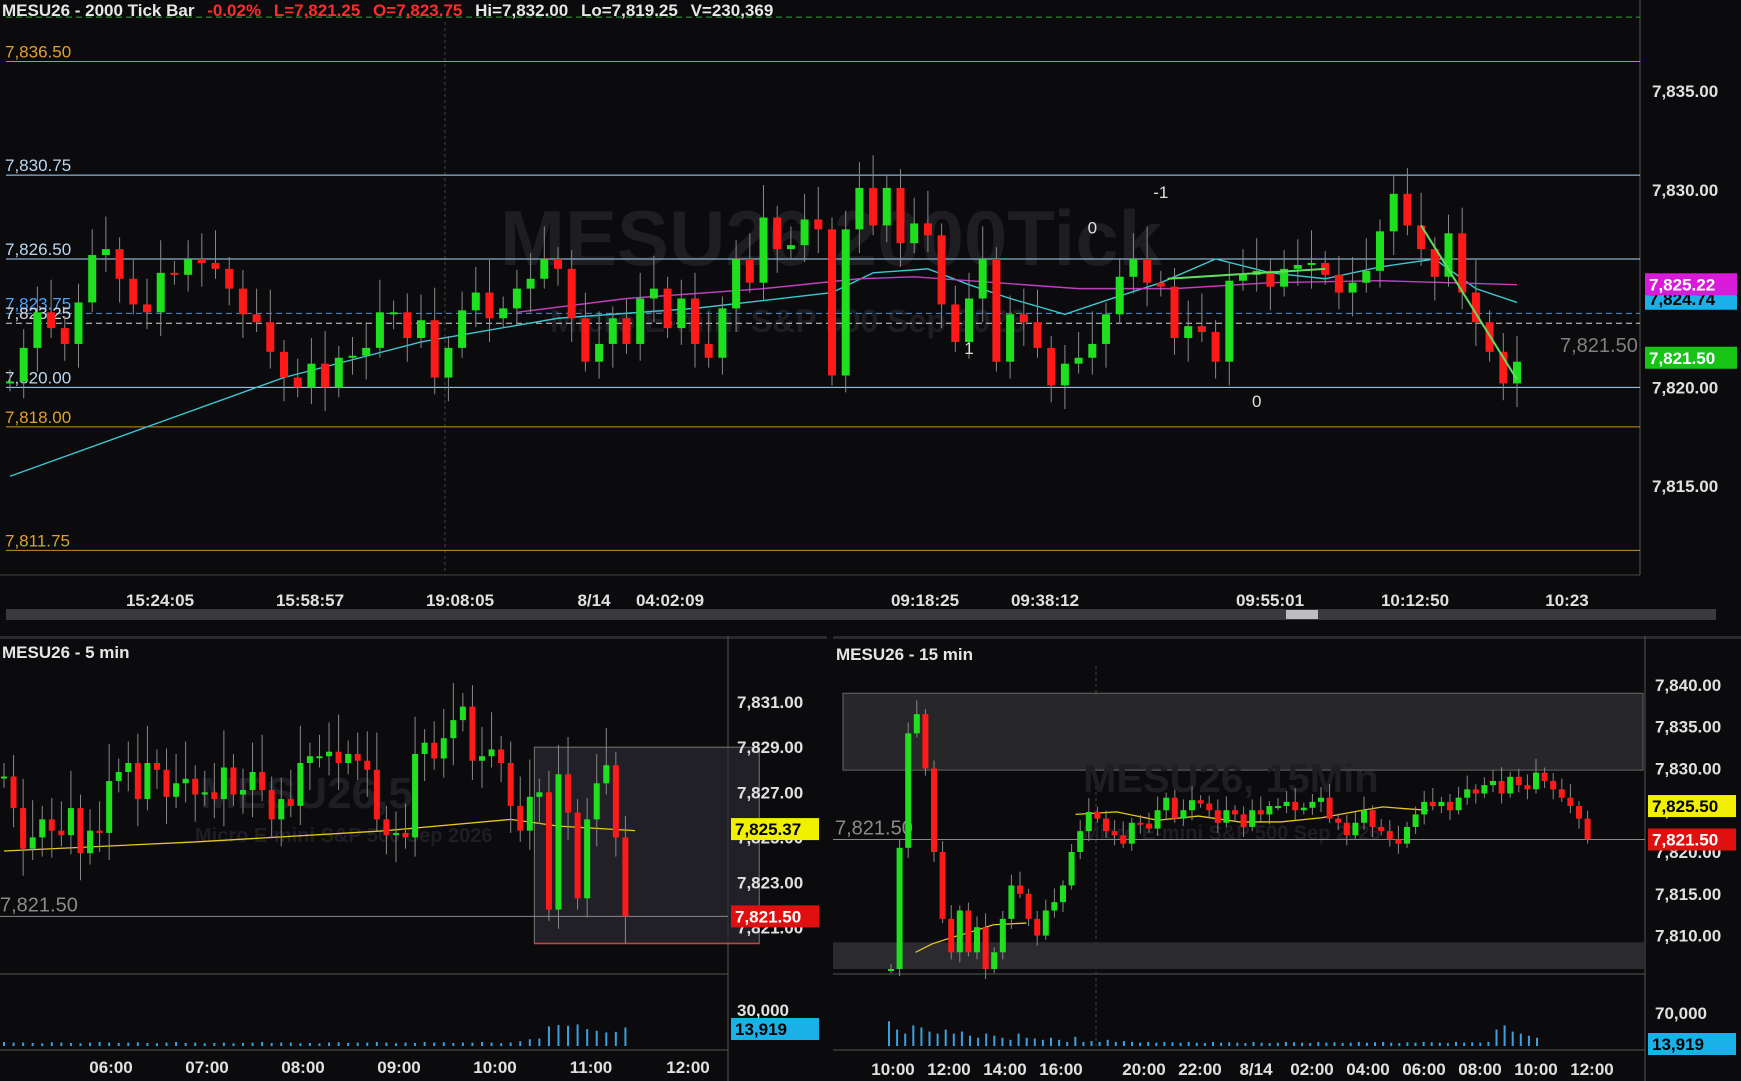 This screenshot has height=1081, width=1741. Describe the element at coordinates (1160, 192) in the screenshot. I see `count-annotation: -1` at that location.